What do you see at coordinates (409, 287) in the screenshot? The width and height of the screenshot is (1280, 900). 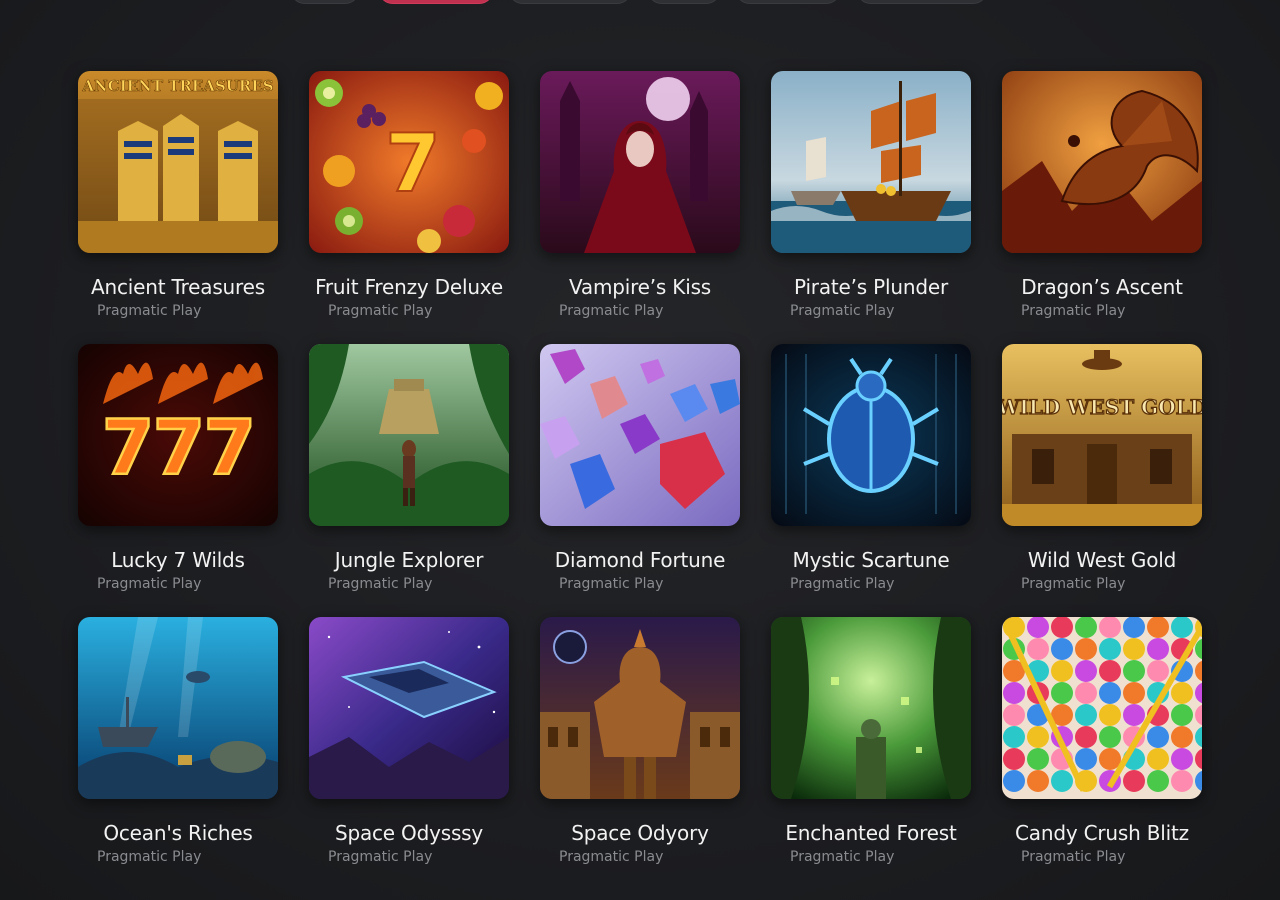 I see `game-title: Fruit Frenzy Deluxe` at bounding box center [409, 287].